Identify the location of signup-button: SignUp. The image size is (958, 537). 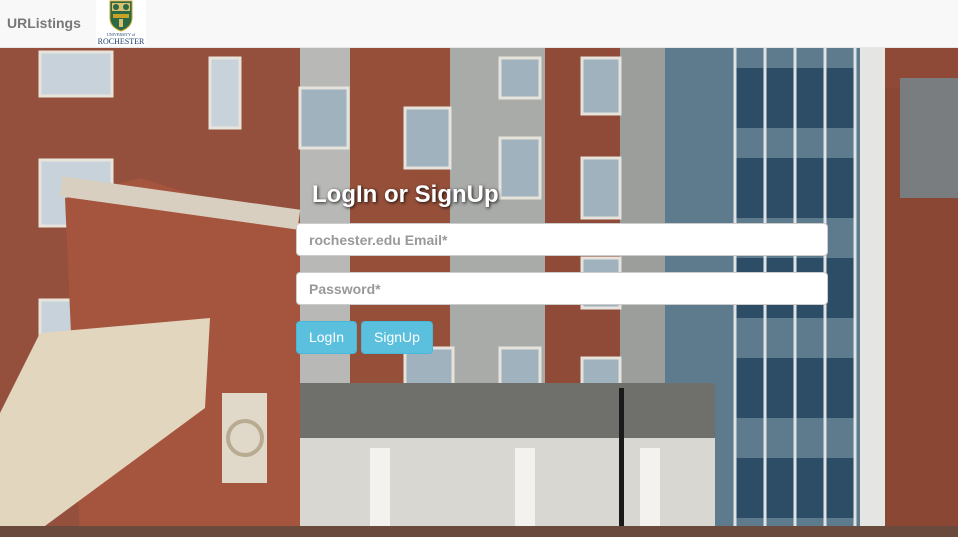
(397, 337).